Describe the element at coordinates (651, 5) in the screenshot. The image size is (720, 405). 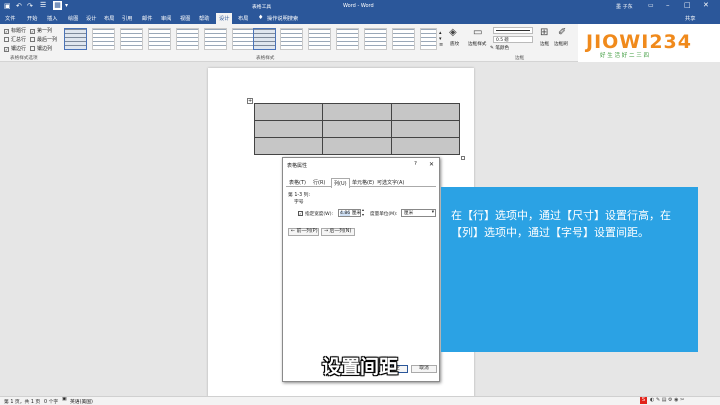
I see `ribbon-options-icon: ▭` at that location.